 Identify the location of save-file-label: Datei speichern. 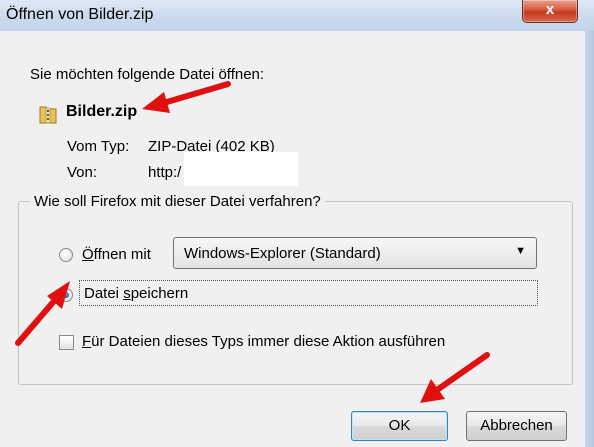
(136, 293).